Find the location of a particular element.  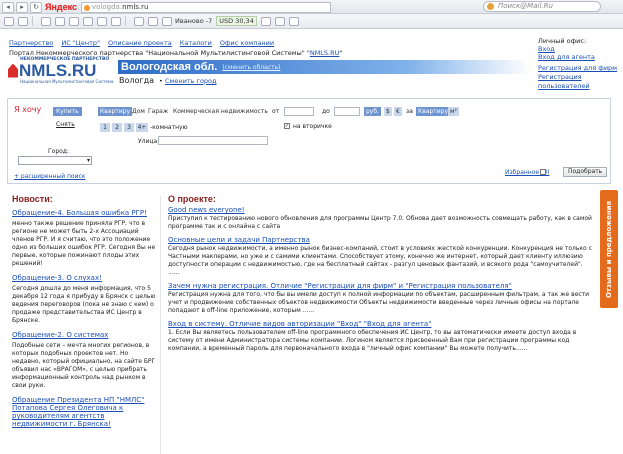

price-from-input is located at coordinates (299, 111).